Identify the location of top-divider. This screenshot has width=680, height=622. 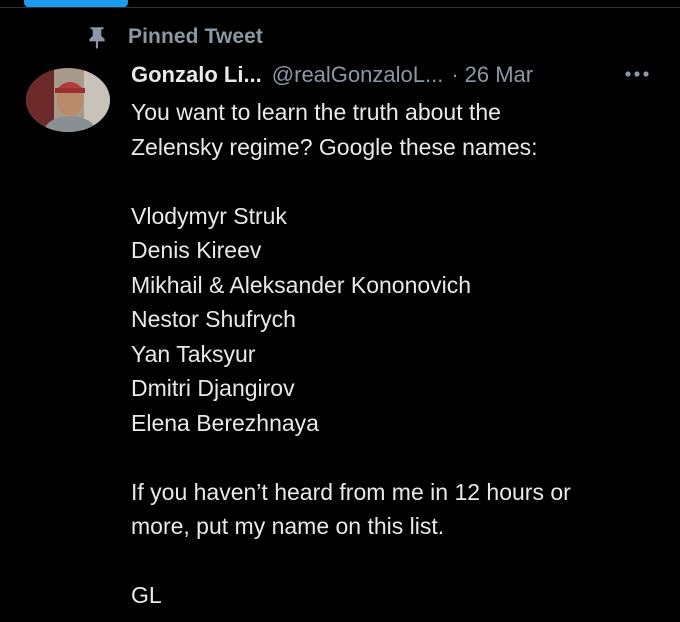
(340, 7).